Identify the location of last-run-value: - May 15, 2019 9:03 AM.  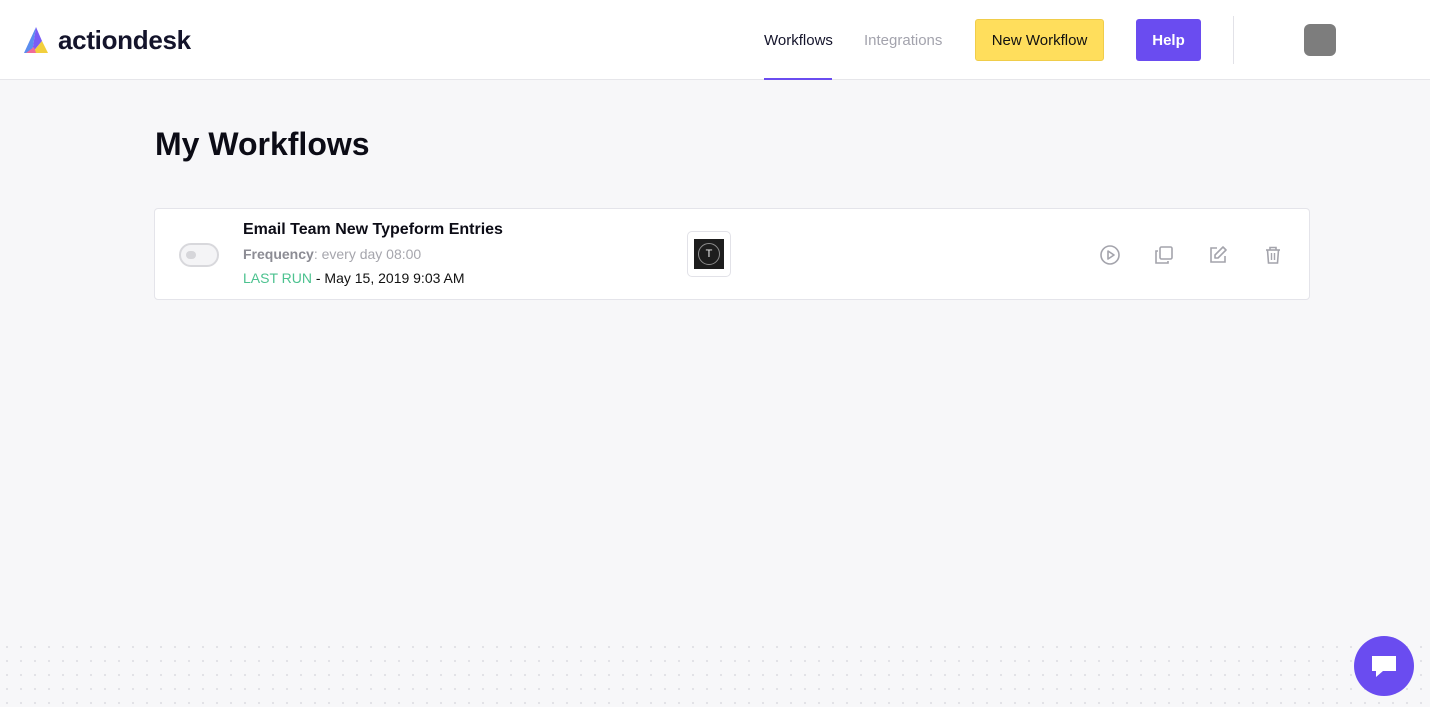
(388, 278).